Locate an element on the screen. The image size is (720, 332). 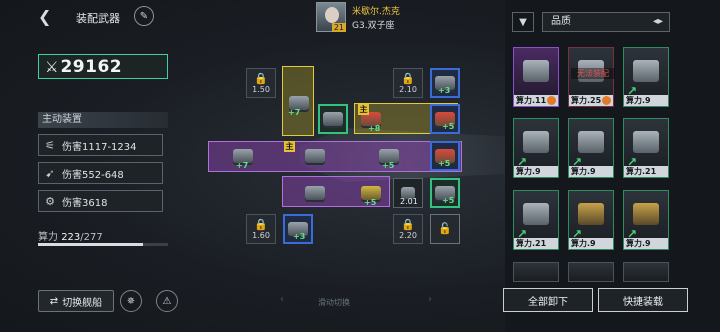
combat-power-box: ⚔ 29162 is located at coordinates (103, 66).